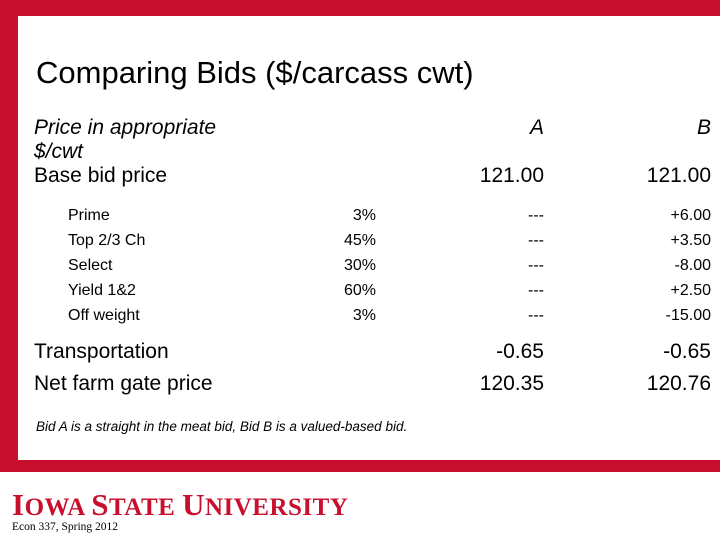  I want to click on row-bid-b: 120.76, so click(678, 383).